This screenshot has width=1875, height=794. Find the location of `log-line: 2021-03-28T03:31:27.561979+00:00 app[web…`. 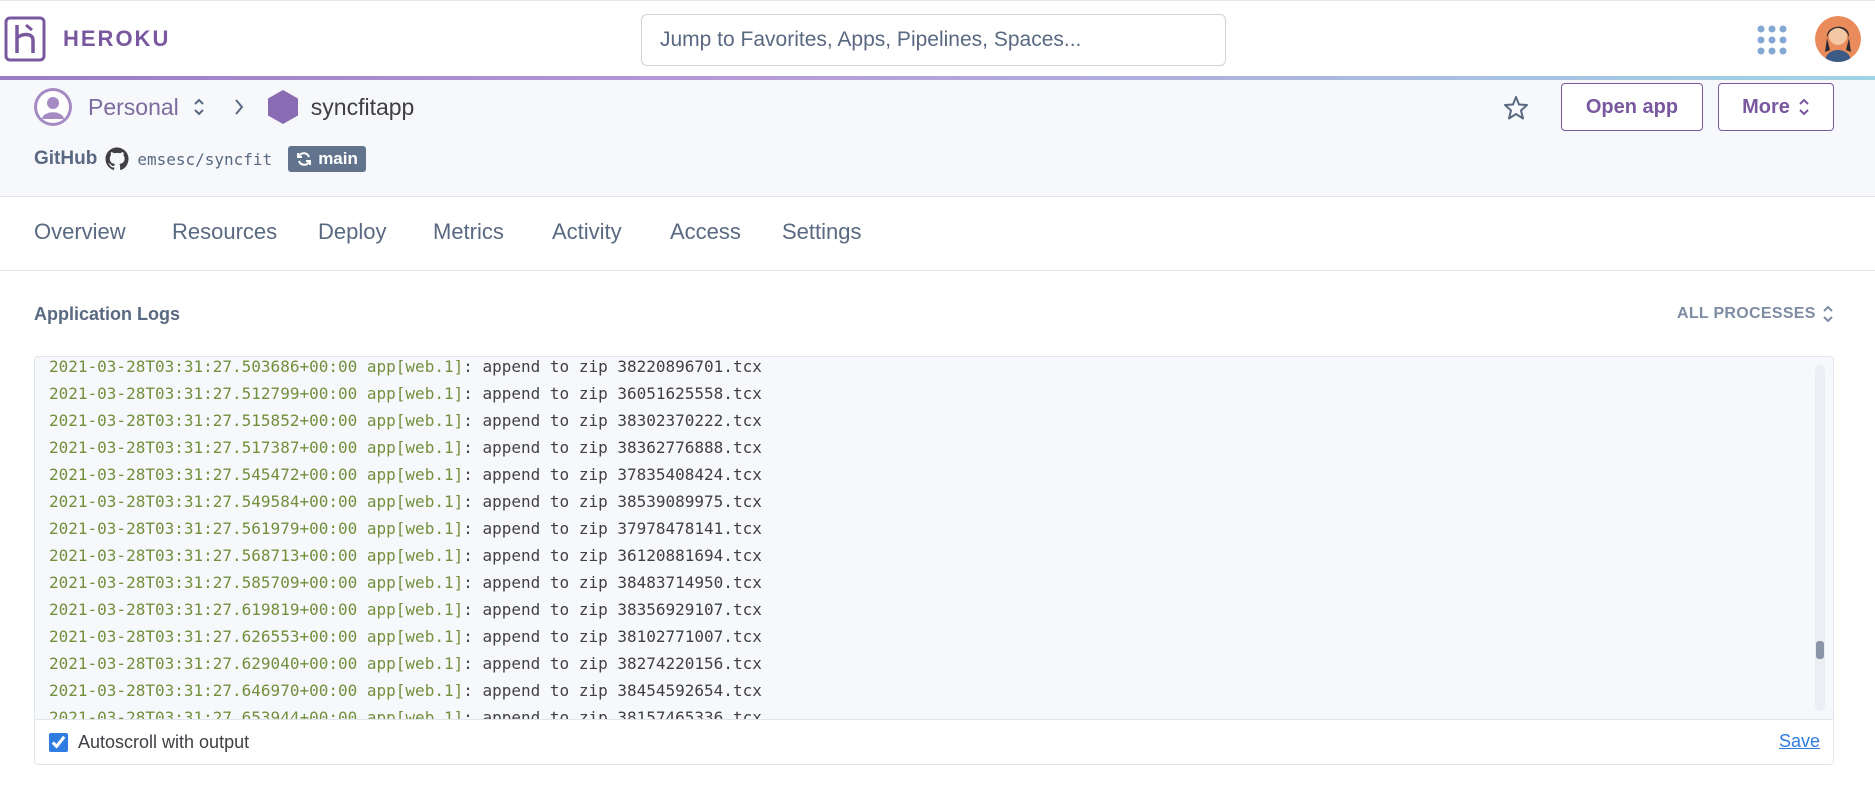

log-line: 2021-03-28T03:31:27.561979+00:00 app[web… is located at coordinates (405, 528).